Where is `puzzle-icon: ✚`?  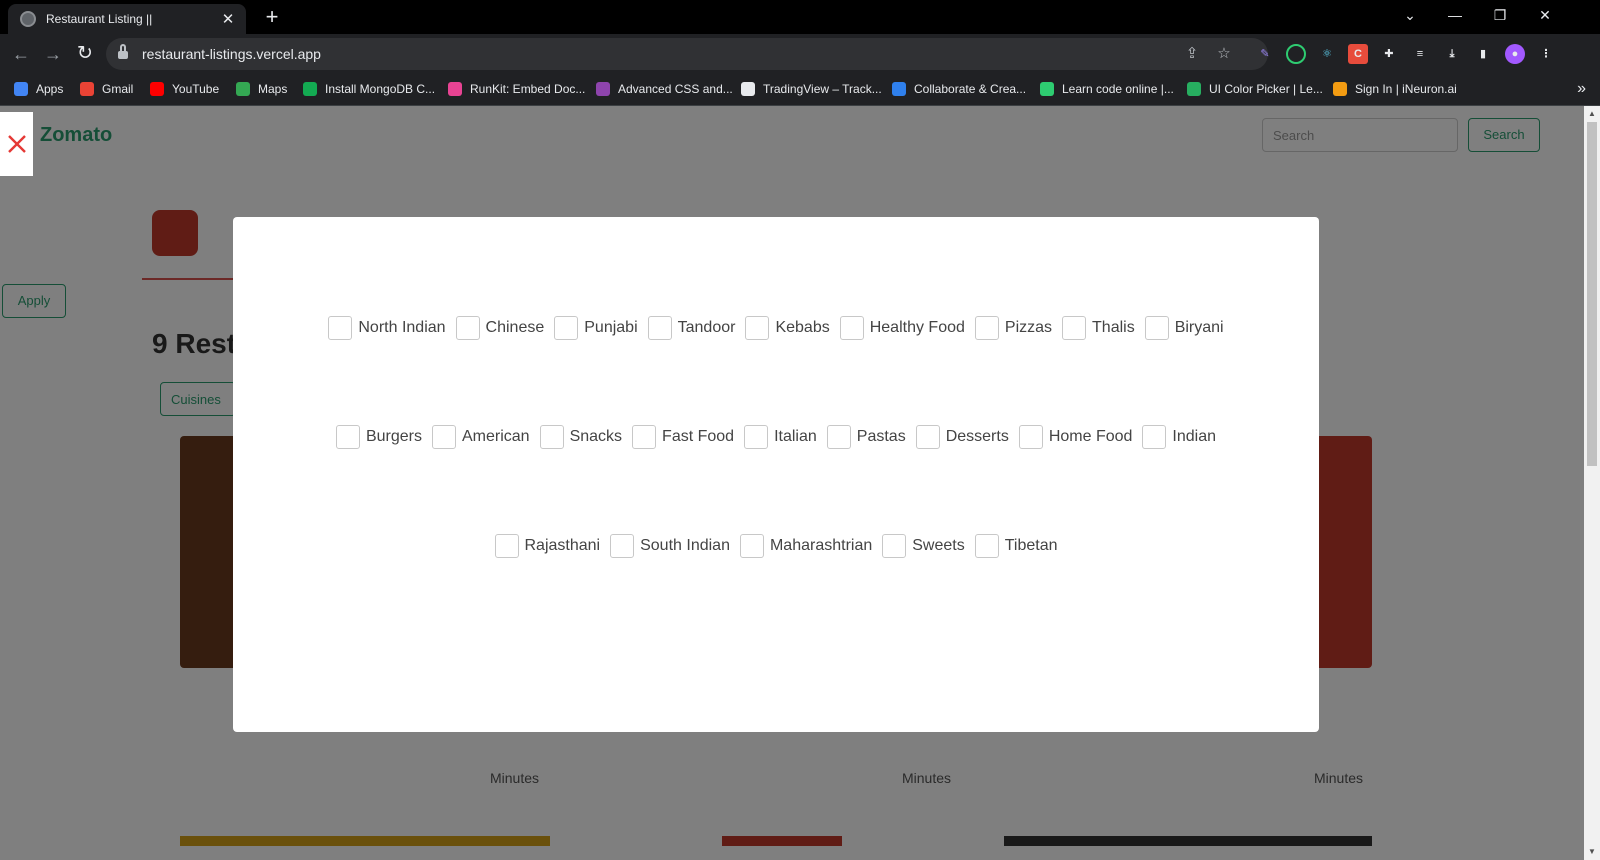 puzzle-icon: ✚ is located at coordinates (1389, 54).